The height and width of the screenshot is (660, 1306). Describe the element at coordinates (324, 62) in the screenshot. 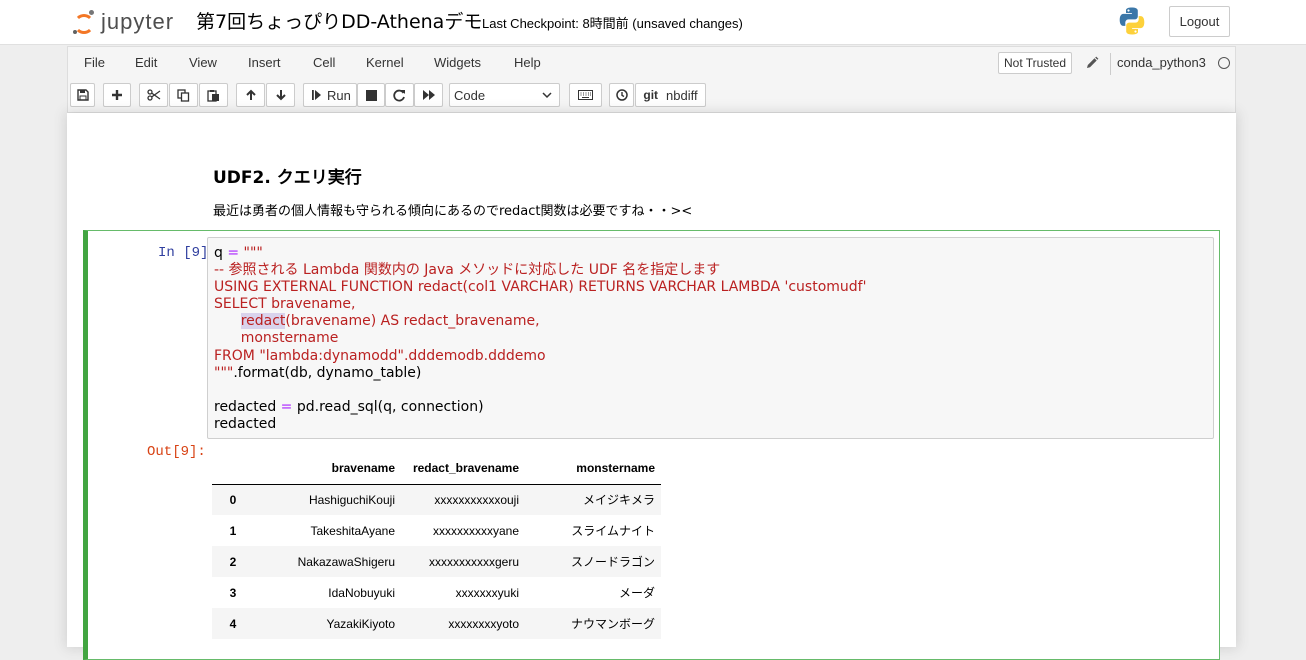

I see `menu-cell: Cell` at that location.